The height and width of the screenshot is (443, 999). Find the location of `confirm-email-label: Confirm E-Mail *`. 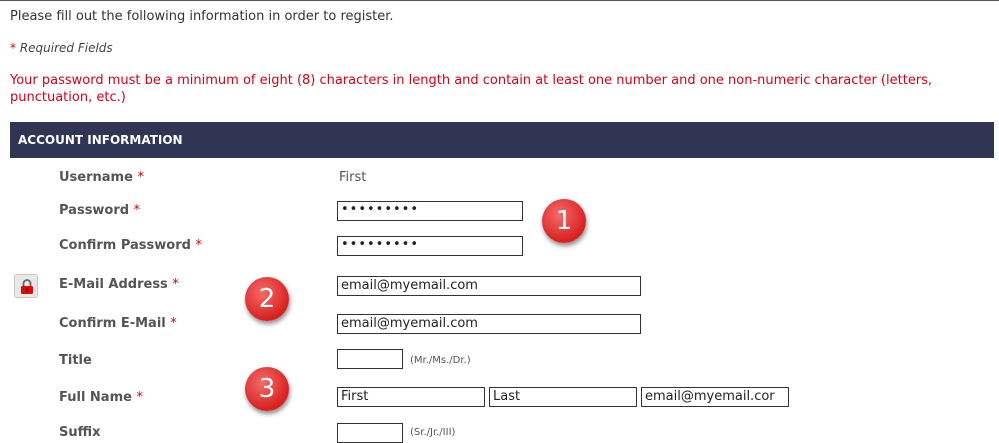

confirm-email-label: Confirm E-Mail * is located at coordinates (118, 323).